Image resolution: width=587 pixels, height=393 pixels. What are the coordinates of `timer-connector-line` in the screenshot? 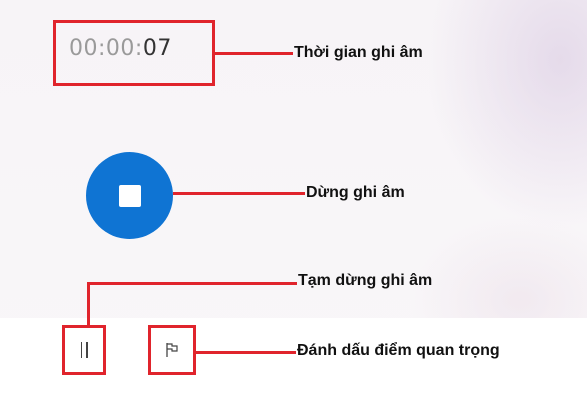 It's located at (254, 53).